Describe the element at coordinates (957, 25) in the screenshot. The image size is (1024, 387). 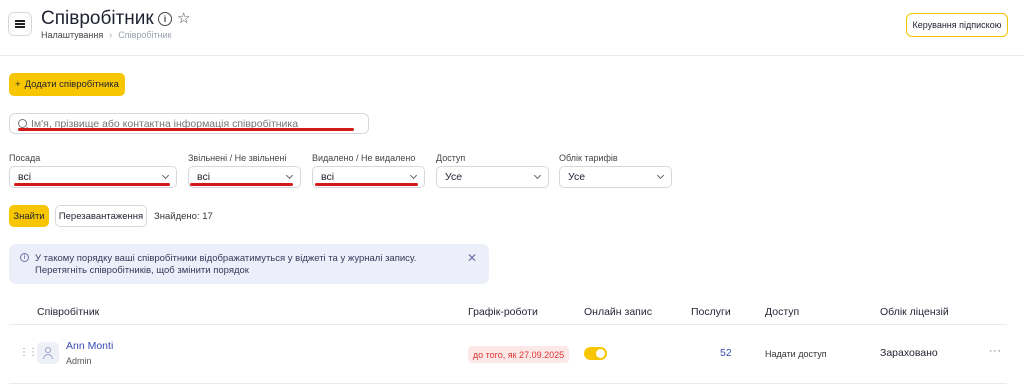
I see `manage-subscription-button: Керування підпискою` at that location.